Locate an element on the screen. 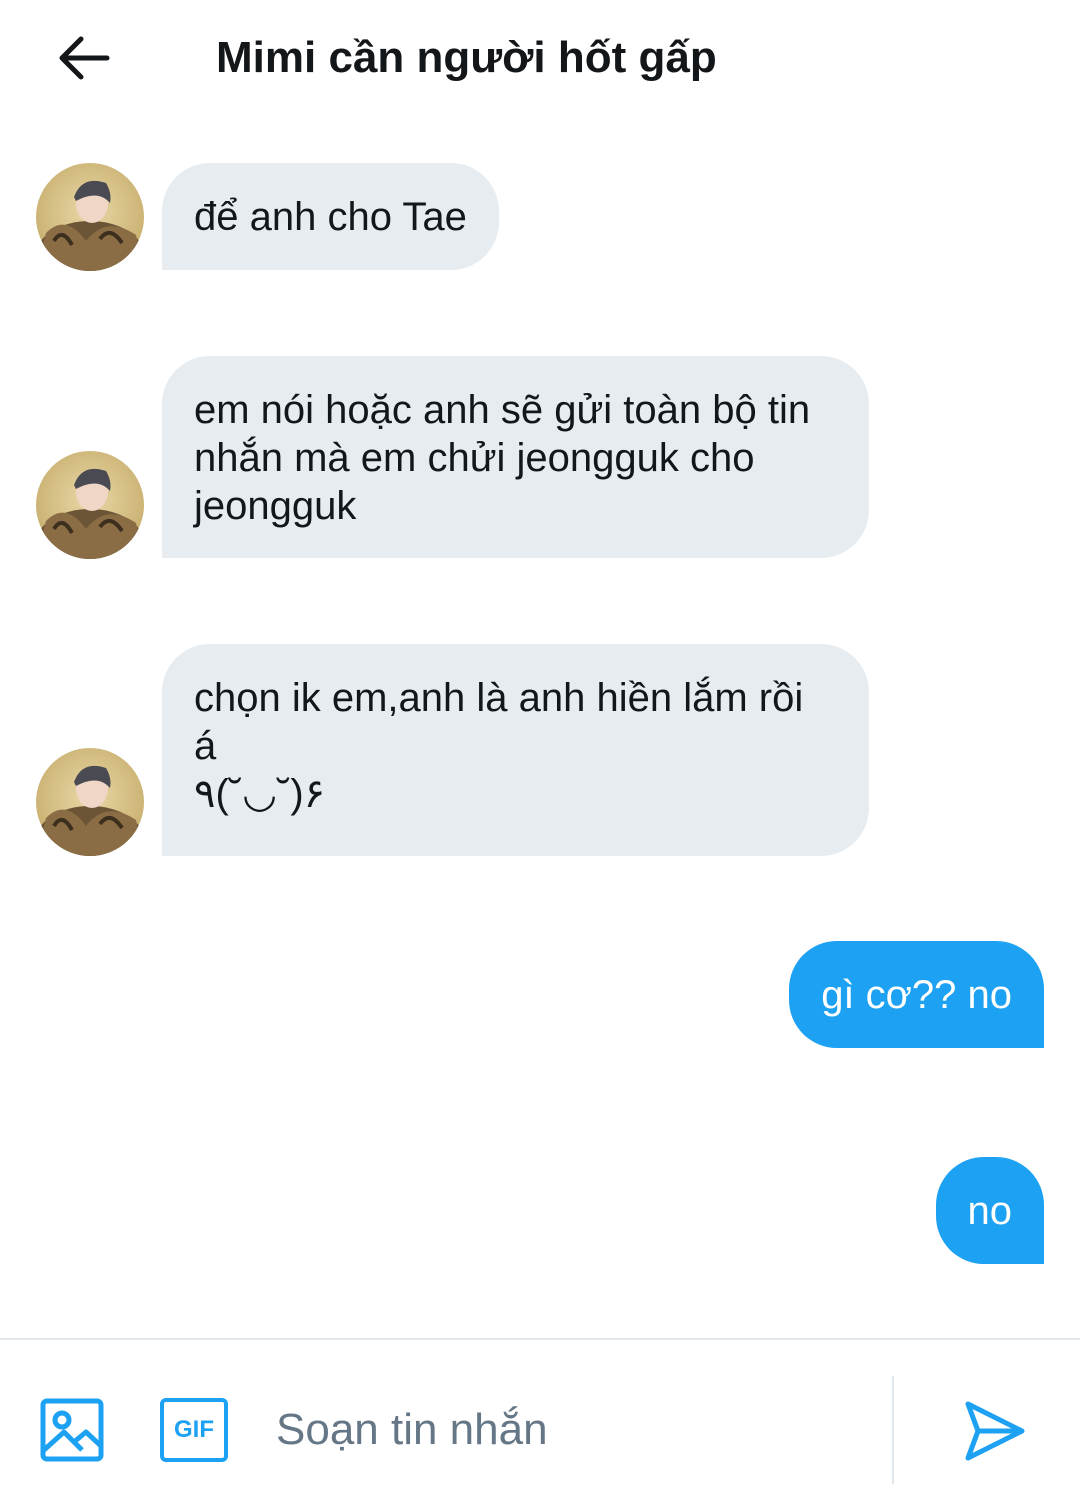 The image size is (1080, 1500). add-image-button is located at coordinates (72, 1430).